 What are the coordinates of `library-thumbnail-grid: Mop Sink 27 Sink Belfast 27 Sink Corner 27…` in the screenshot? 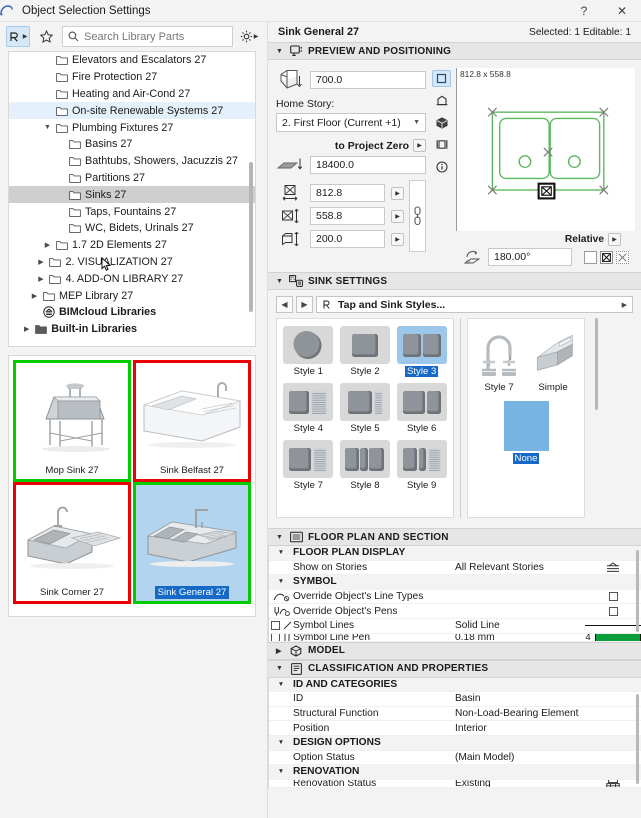 It's located at (132, 486).